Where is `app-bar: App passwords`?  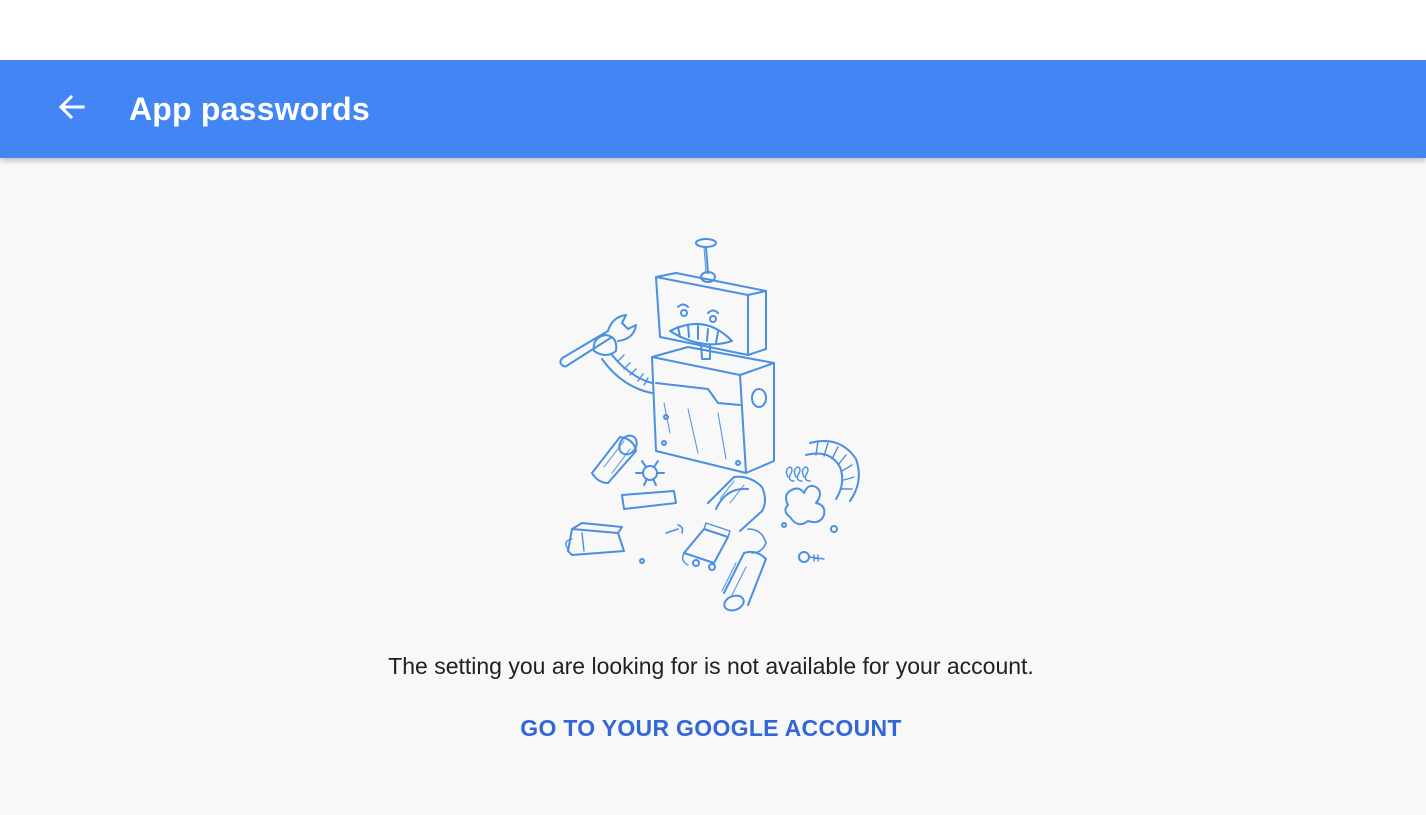
app-bar: App passwords is located at coordinates (713, 109).